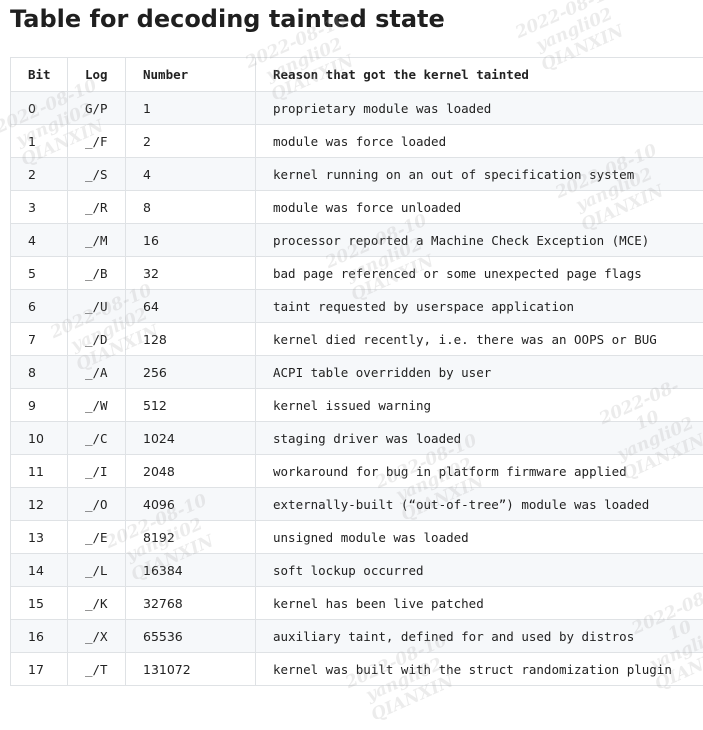  I want to click on table-row: 9_/W512kernel issued warning, so click(357, 405).